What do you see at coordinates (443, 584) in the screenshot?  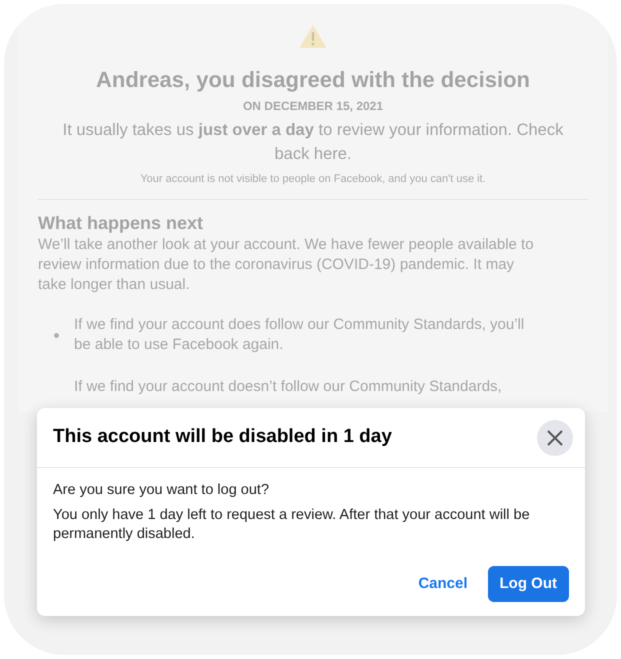 I see `cancel-button: Cancel` at bounding box center [443, 584].